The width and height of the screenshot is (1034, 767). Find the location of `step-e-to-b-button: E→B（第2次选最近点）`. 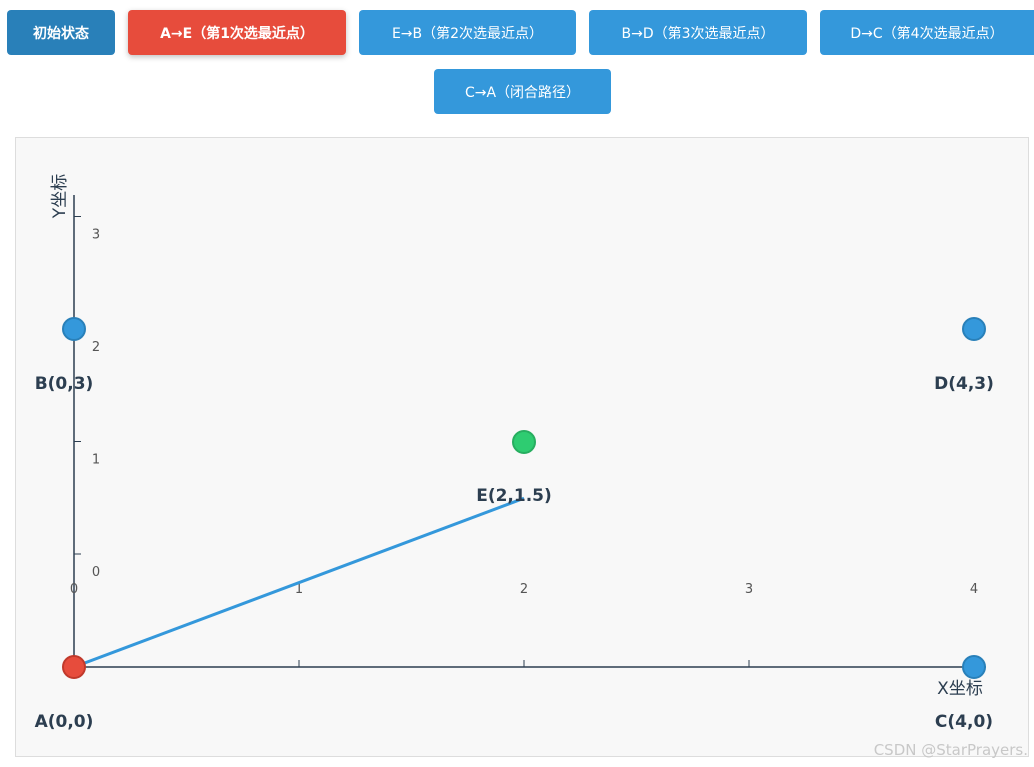

step-e-to-b-button: E→B（第2次选最近点） is located at coordinates (467, 32).